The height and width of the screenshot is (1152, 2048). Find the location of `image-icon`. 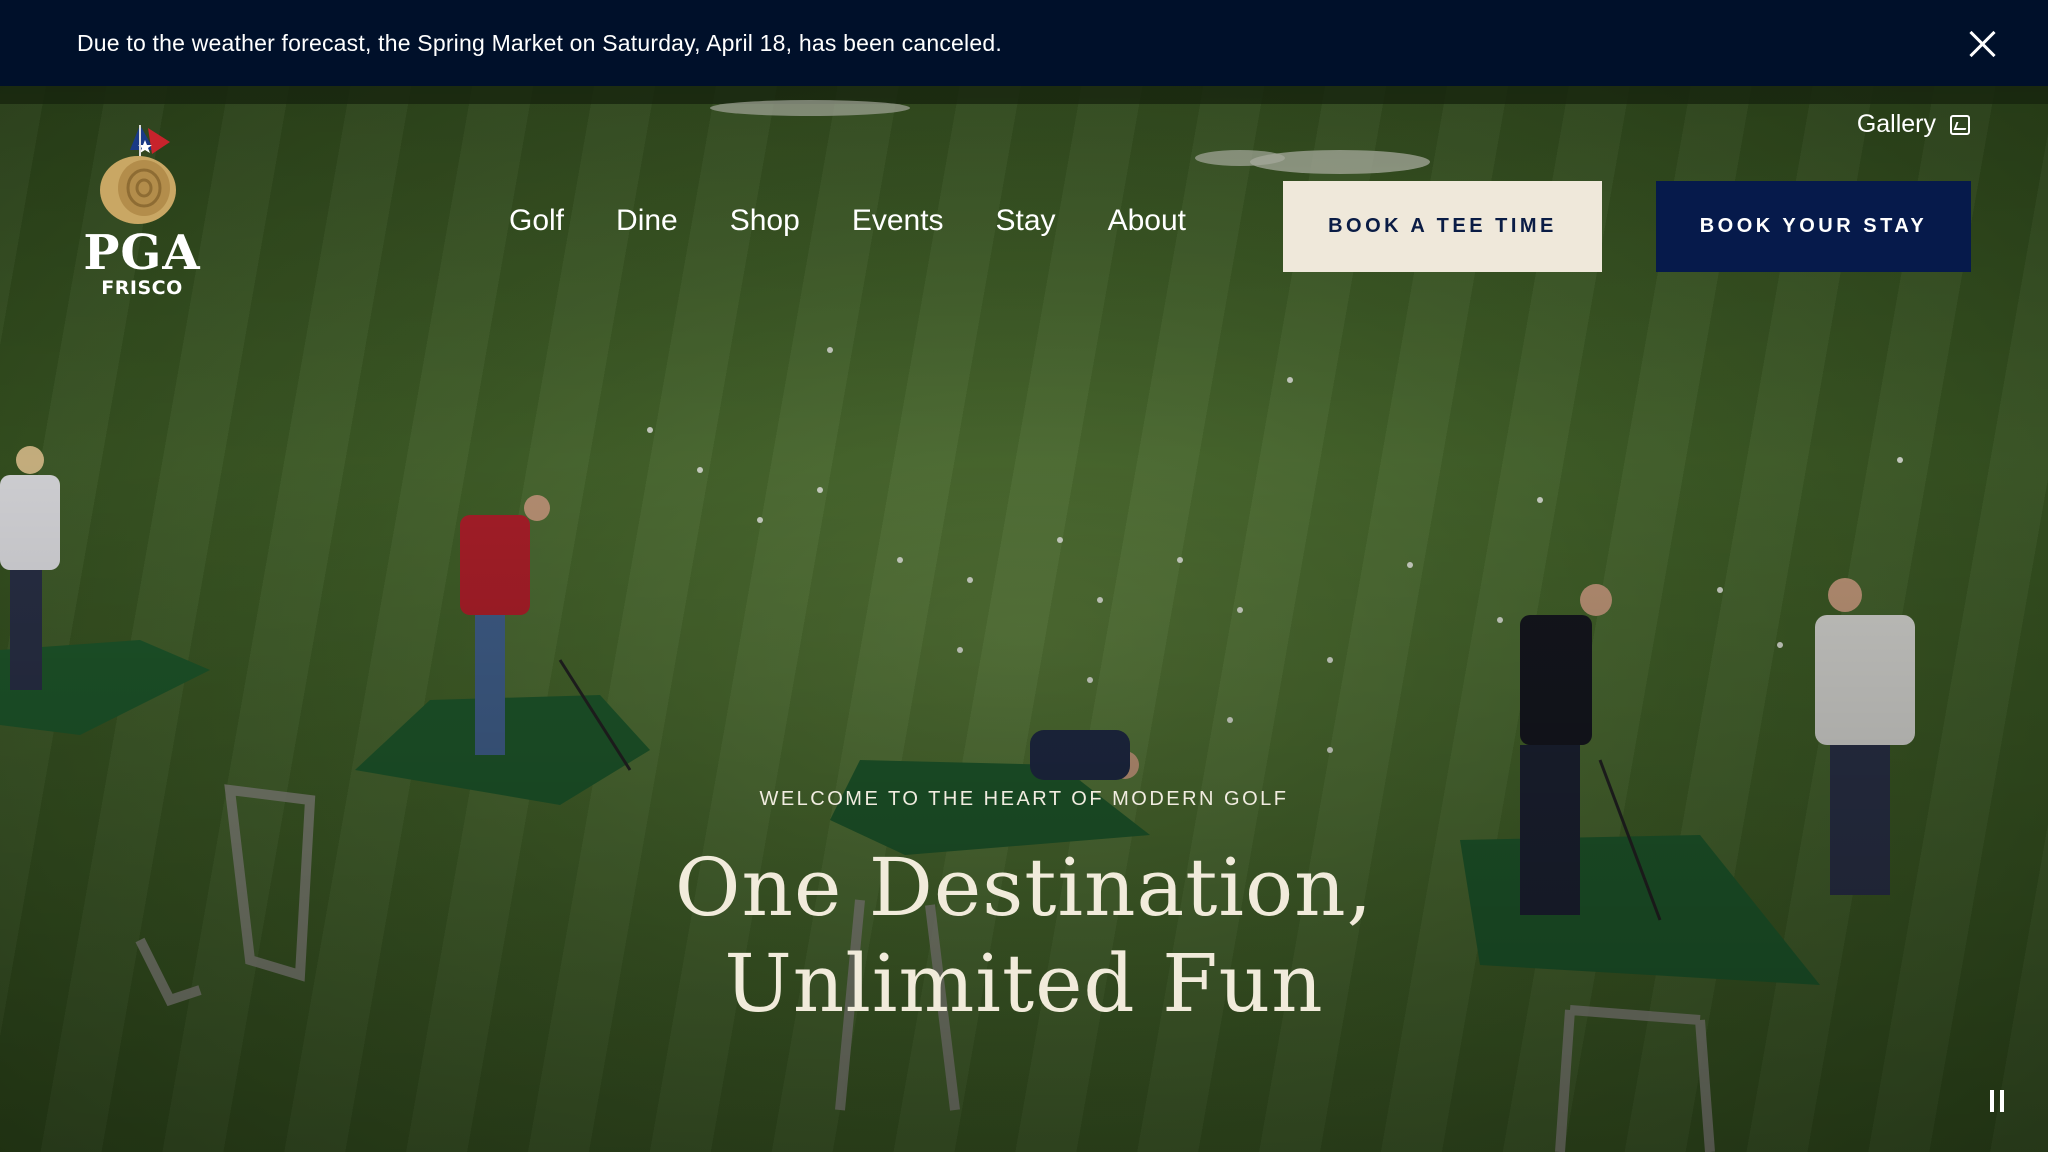

image-icon is located at coordinates (1960, 124).